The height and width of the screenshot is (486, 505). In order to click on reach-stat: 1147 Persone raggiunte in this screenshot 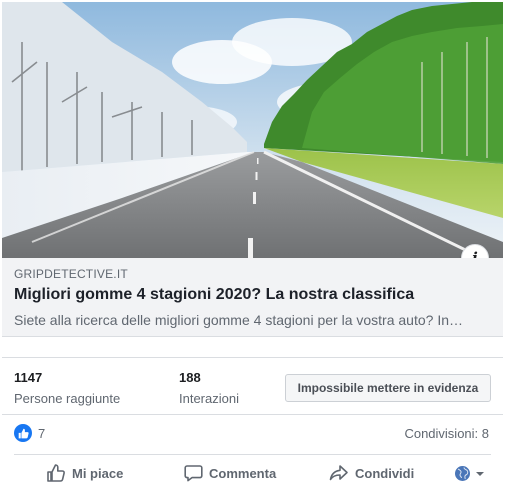, I will do `click(67, 388)`.